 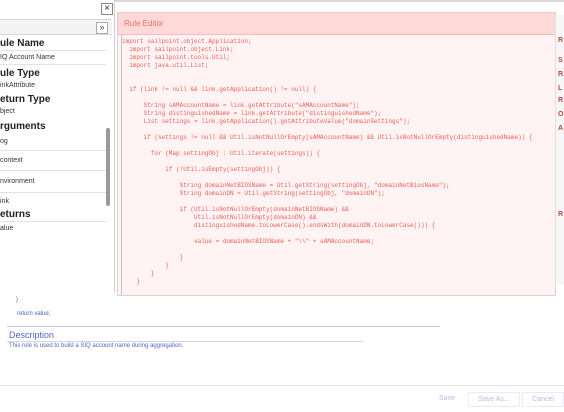 What do you see at coordinates (560, 60) in the screenshot?
I see `right-panel-label: S` at bounding box center [560, 60].